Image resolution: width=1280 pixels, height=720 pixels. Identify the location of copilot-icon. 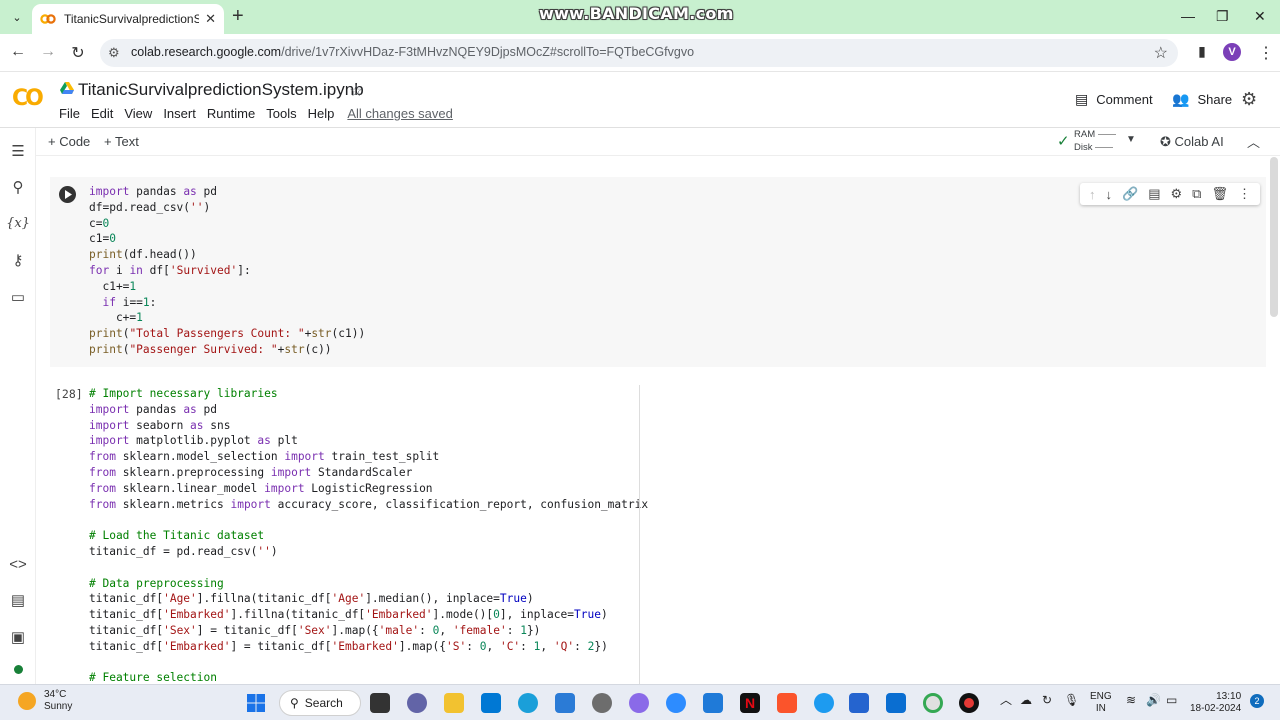
(639, 703).